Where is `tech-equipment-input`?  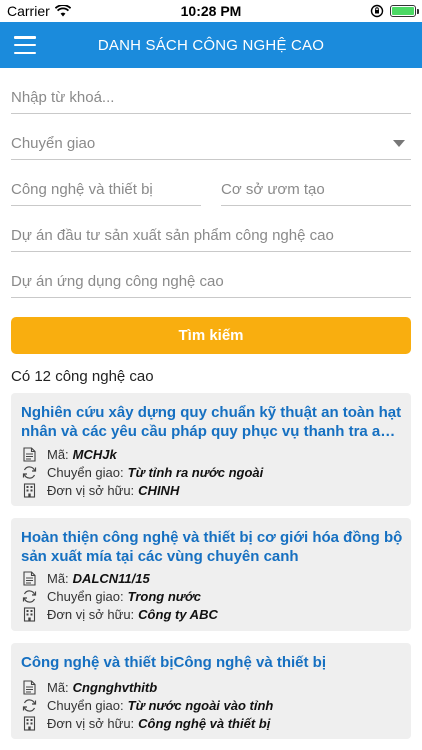 tech-equipment-input is located at coordinates (106, 185).